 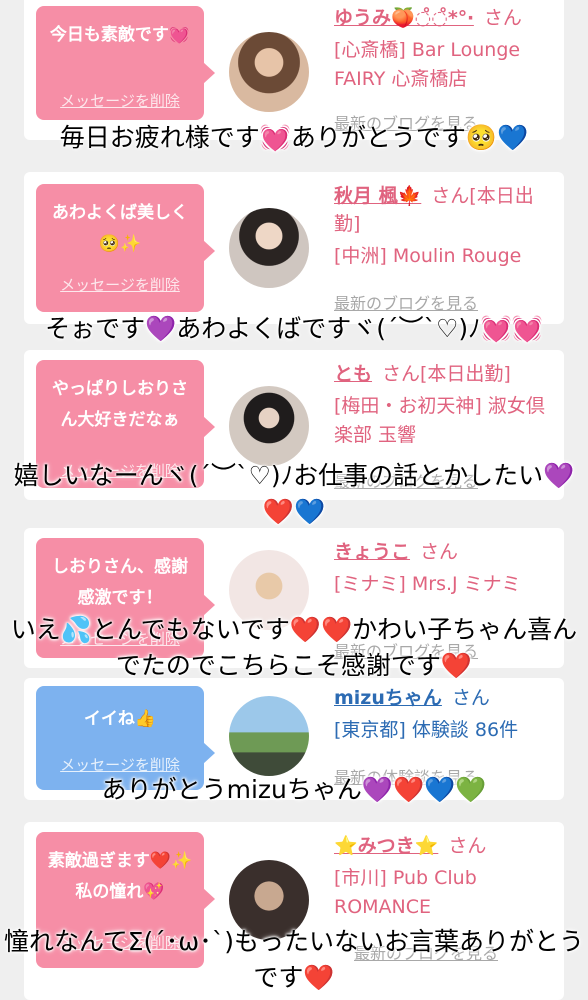 I want to click on caption-text: ありがとうmizuちゃん💜❤️💙💚, so click(x=294, y=789).